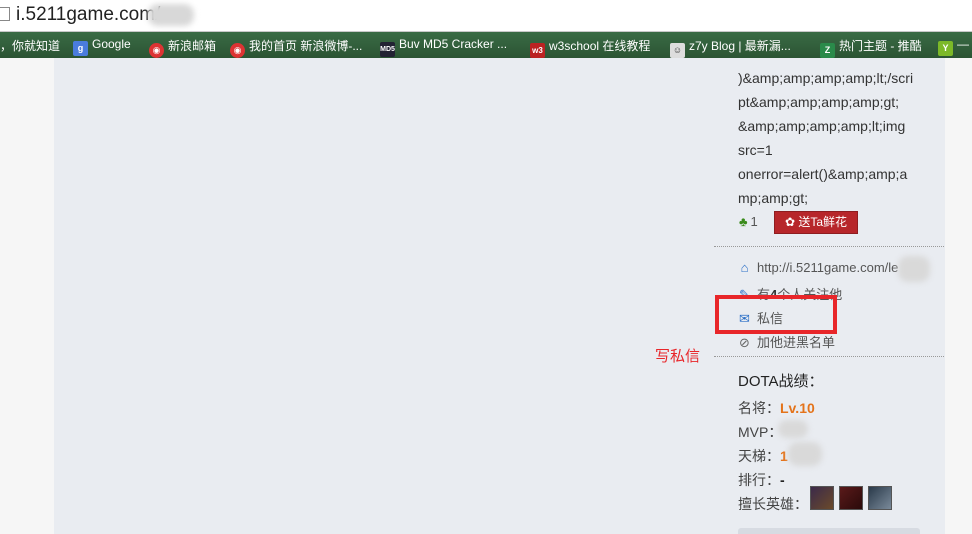 The height and width of the screenshot is (534, 972). What do you see at coordinates (678, 356) in the screenshot?
I see `annotation-label: 写私信` at bounding box center [678, 356].